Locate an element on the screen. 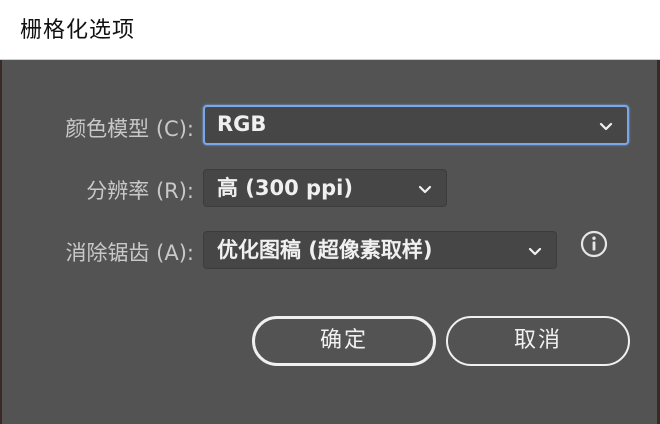  anti-aliasing-select: 优化图稿 (超像素取样) is located at coordinates (380, 250).